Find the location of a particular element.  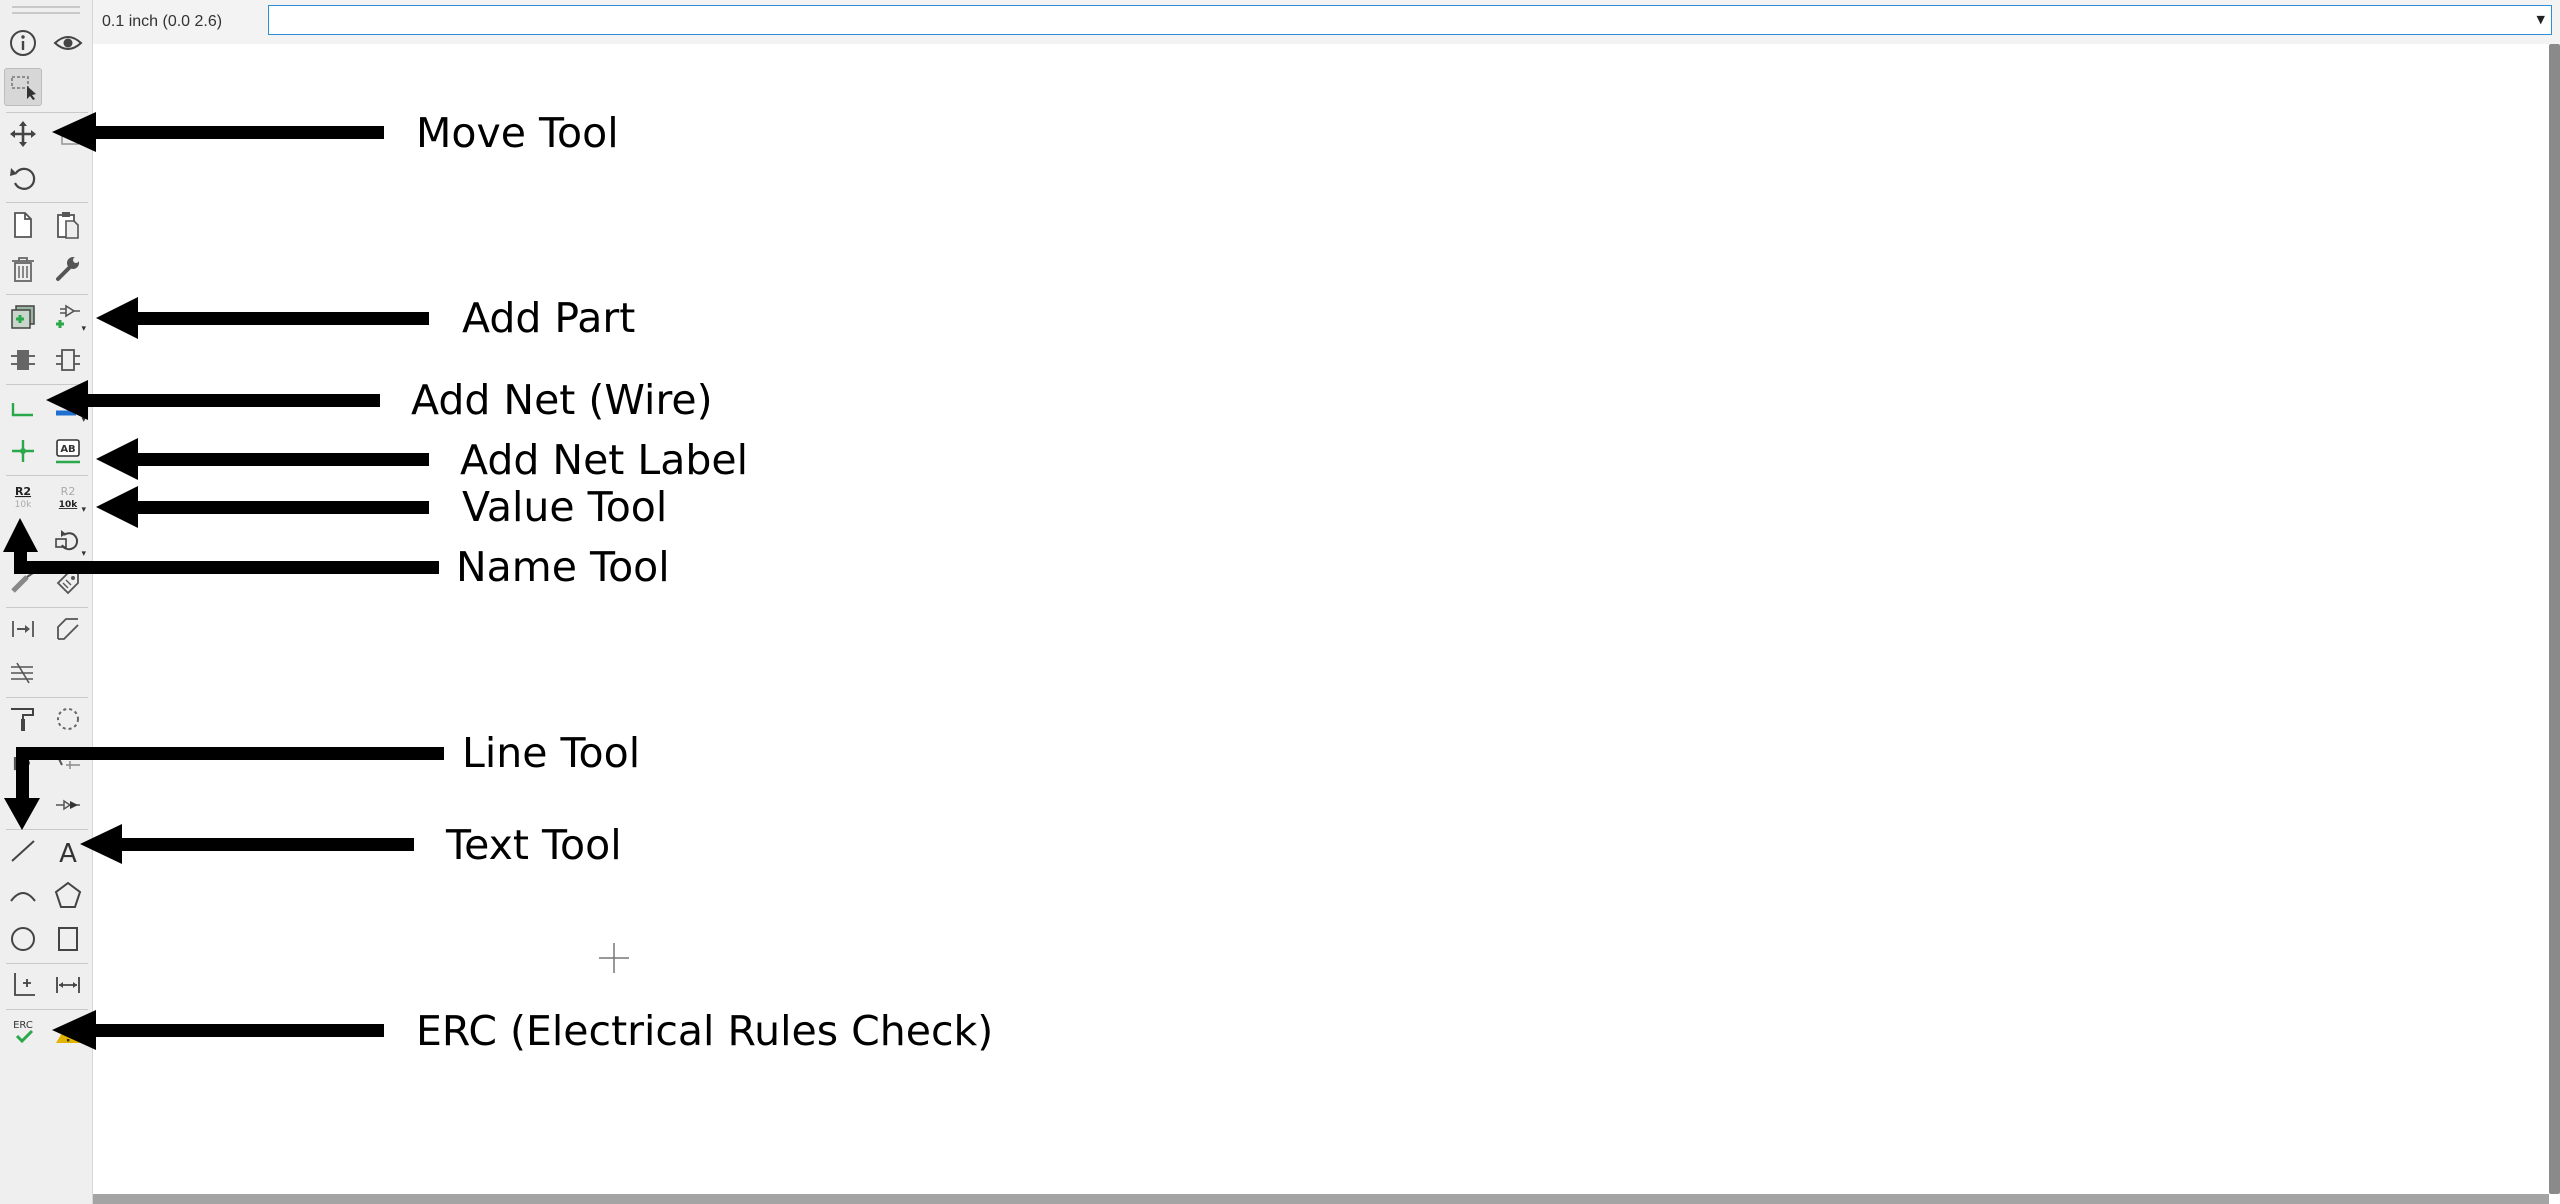

info-icon is located at coordinates (23, 43).